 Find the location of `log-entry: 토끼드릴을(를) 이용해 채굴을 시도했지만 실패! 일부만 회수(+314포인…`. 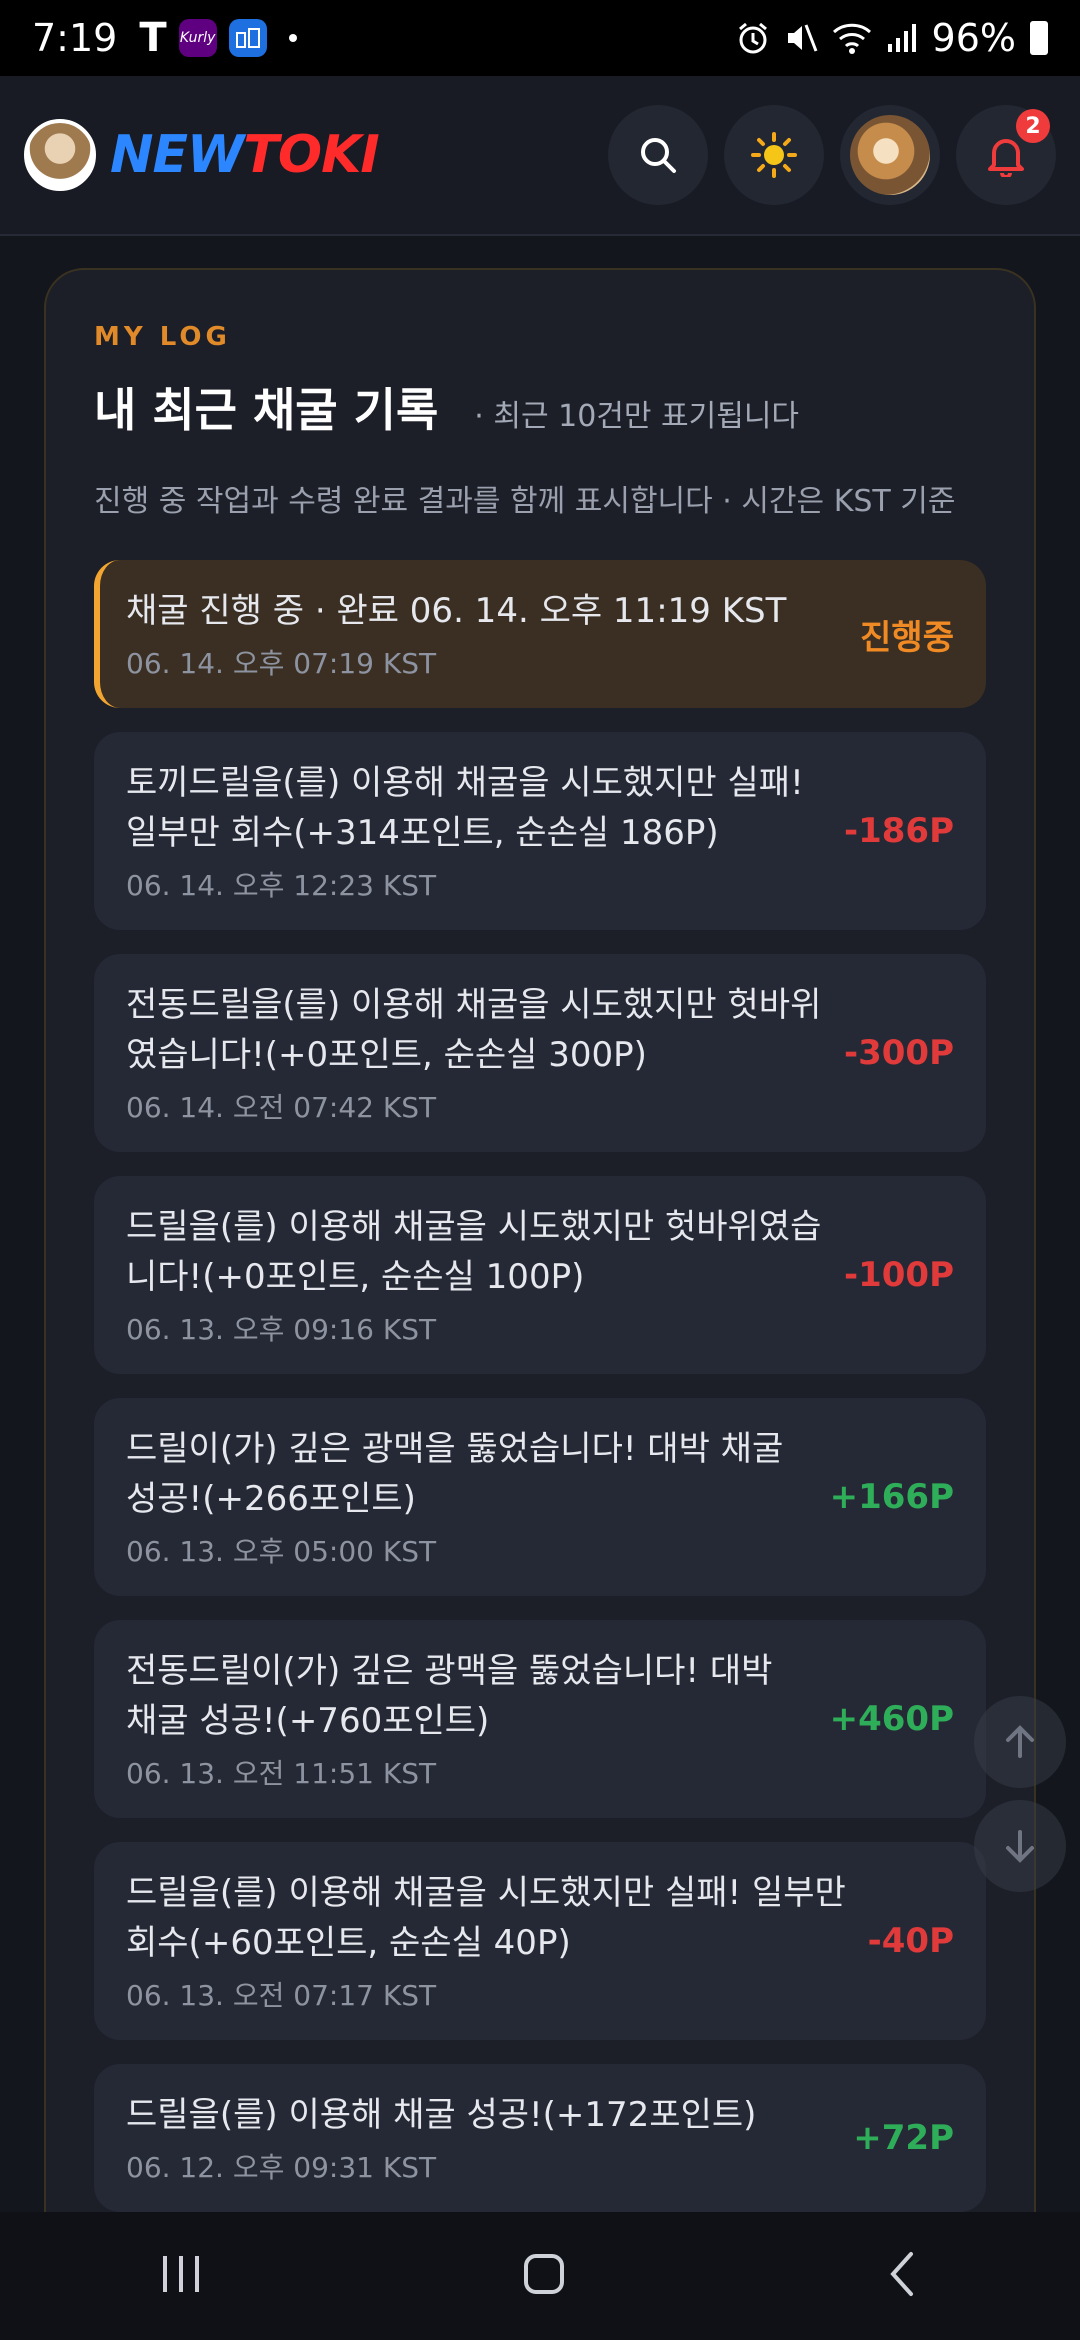

log-entry: 토끼드릴을(를) 이용해 채굴을 시도했지만 실패! 일부만 회수(+314포인… is located at coordinates (540, 831).